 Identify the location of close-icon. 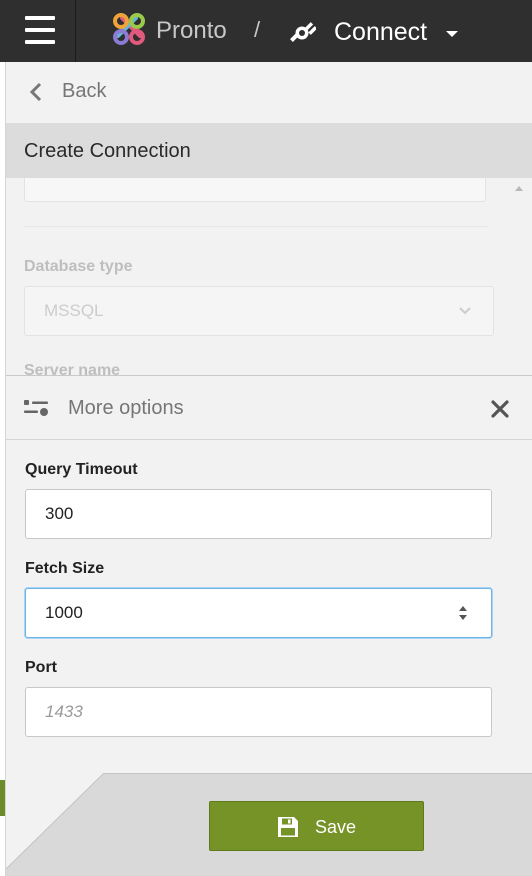
(500, 409).